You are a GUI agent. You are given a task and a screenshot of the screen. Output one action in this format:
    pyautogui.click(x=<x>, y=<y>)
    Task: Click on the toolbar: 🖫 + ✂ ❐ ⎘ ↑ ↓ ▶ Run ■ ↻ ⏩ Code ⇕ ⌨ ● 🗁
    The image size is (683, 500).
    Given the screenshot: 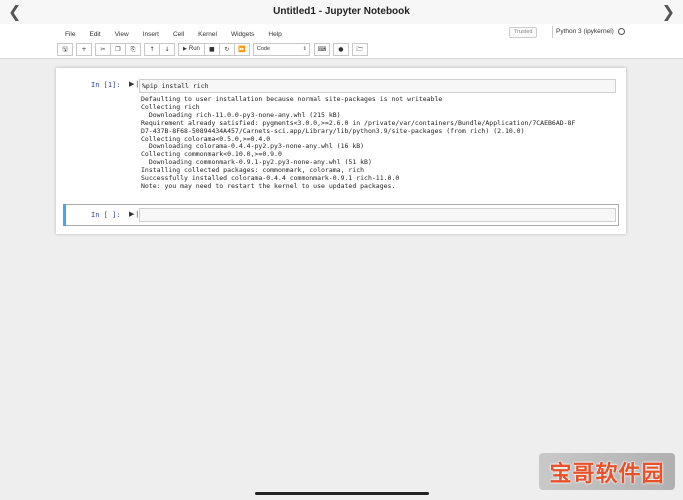 What is the action you would take?
    pyautogui.click(x=212, y=49)
    